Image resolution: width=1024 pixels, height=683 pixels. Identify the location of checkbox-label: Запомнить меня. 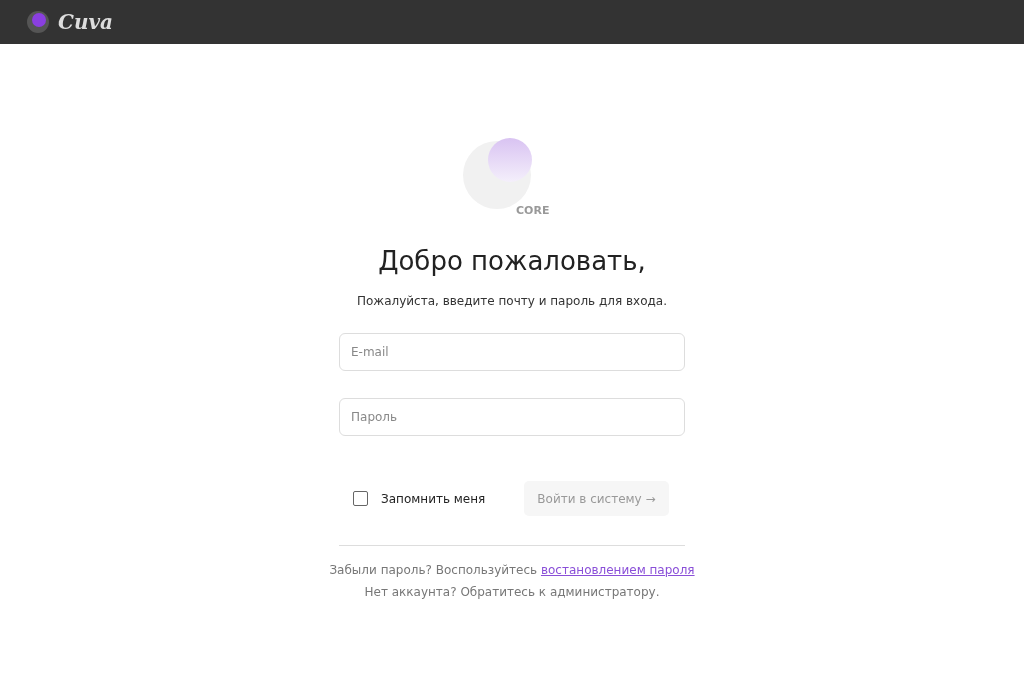
(433, 498).